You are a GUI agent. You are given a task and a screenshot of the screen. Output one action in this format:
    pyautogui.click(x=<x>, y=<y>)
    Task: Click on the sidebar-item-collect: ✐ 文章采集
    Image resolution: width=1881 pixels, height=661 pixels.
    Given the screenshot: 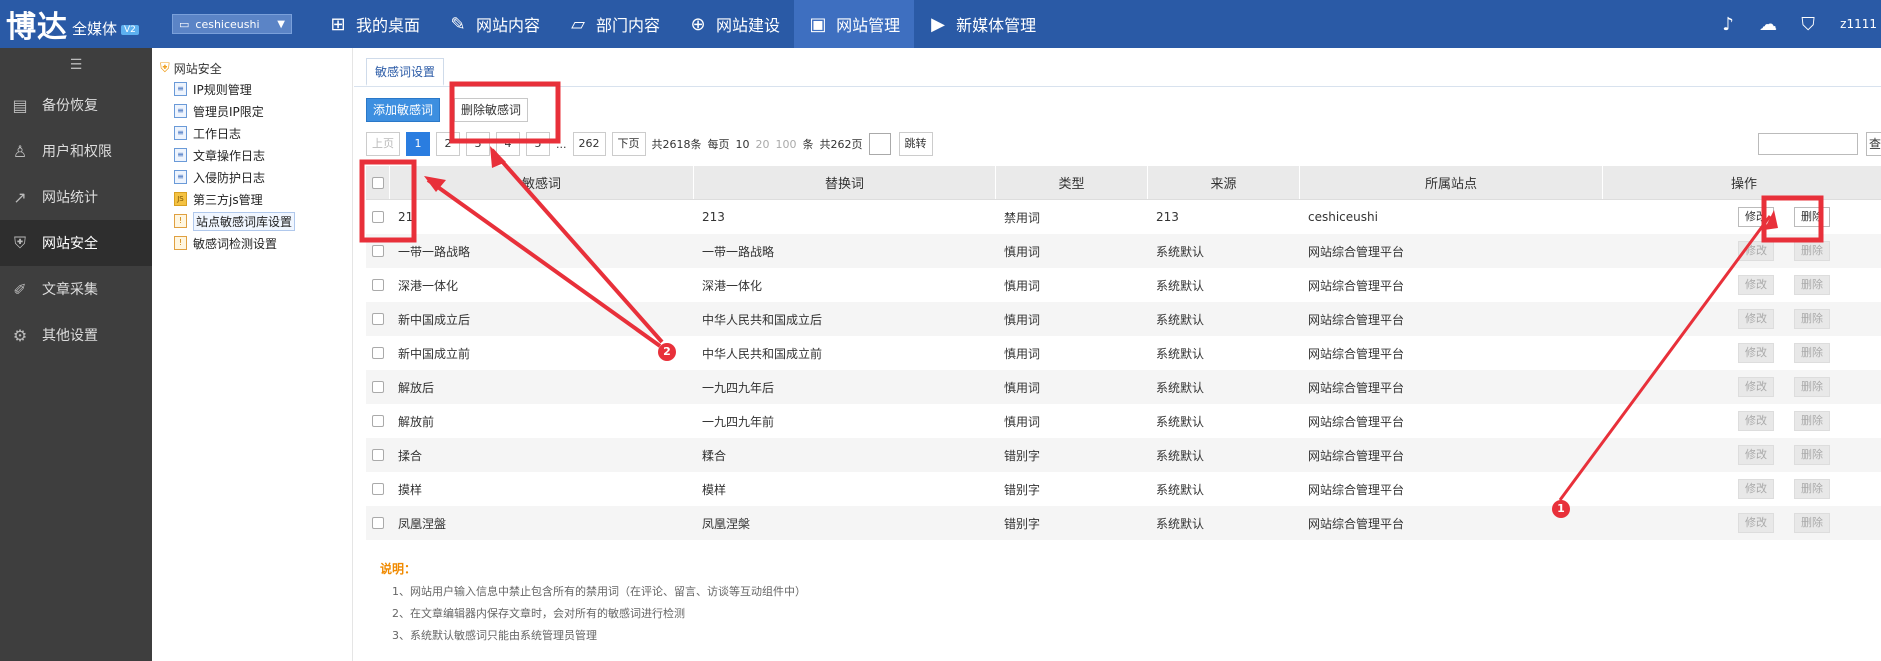 What is the action you would take?
    pyautogui.click(x=76, y=289)
    